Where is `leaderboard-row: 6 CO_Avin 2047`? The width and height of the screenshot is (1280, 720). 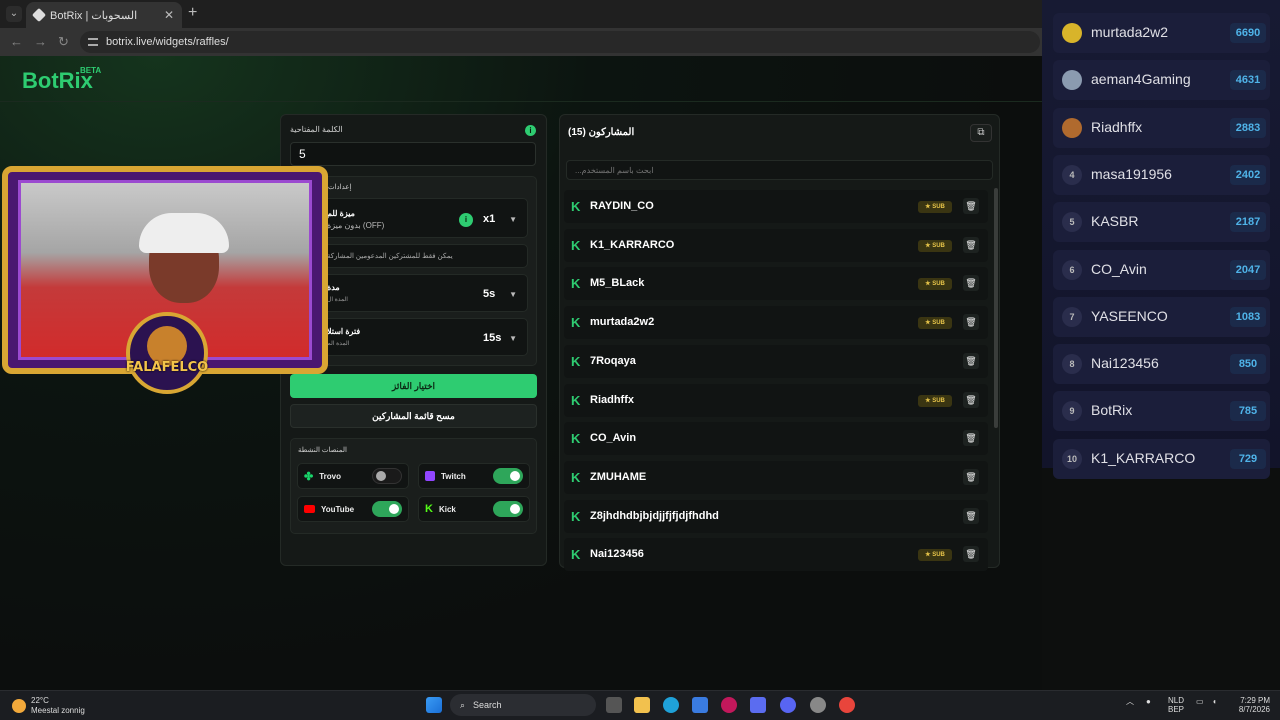
leaderboard-row: 6 CO_Avin 2047 is located at coordinates (1161, 269).